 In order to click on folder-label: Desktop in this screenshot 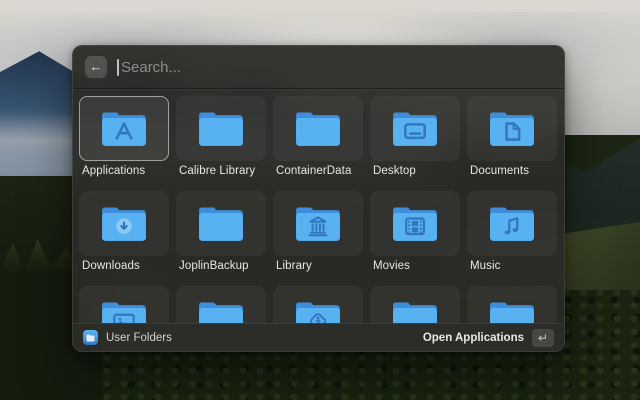, I will do `click(394, 171)`.